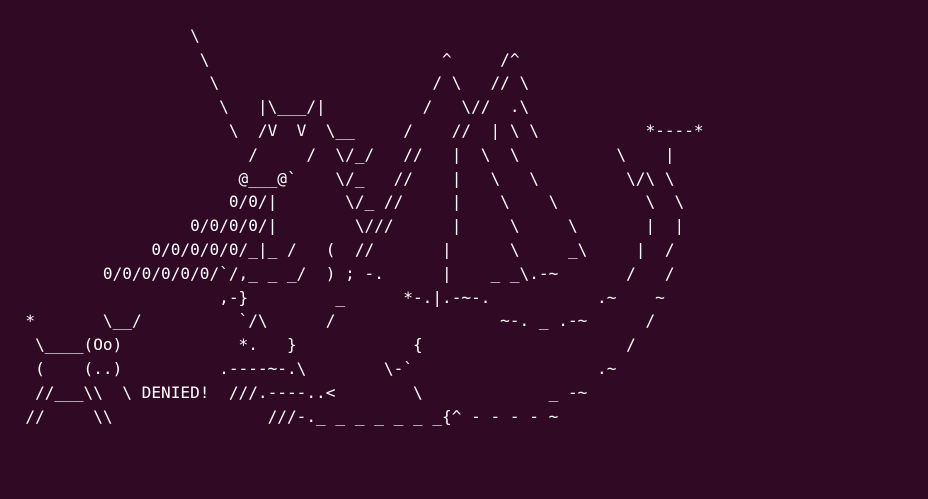 This screenshot has height=499, width=928. What do you see at coordinates (321, 345) in the screenshot?
I see `terminal-line: \____(Oo) *. } { /` at bounding box center [321, 345].